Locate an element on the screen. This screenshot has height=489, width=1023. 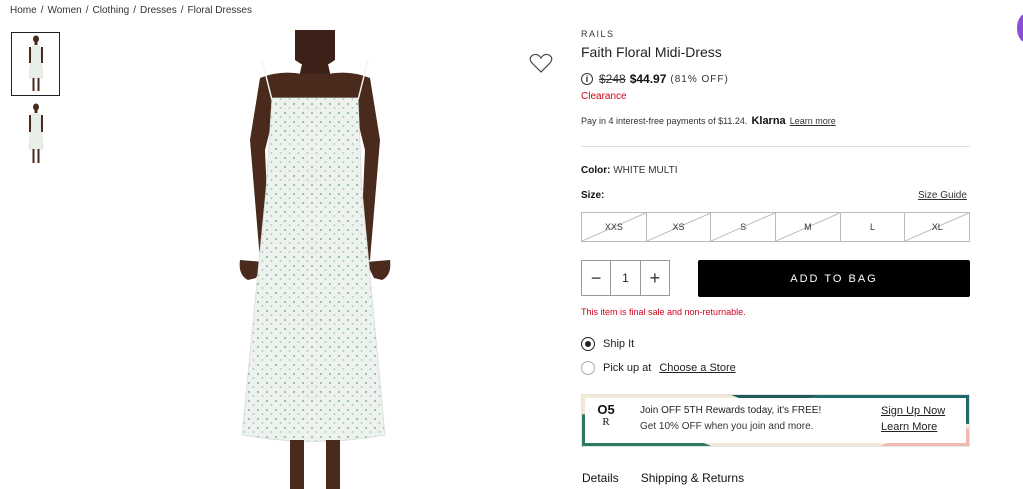
size-label: Size: is located at coordinates (593, 195).